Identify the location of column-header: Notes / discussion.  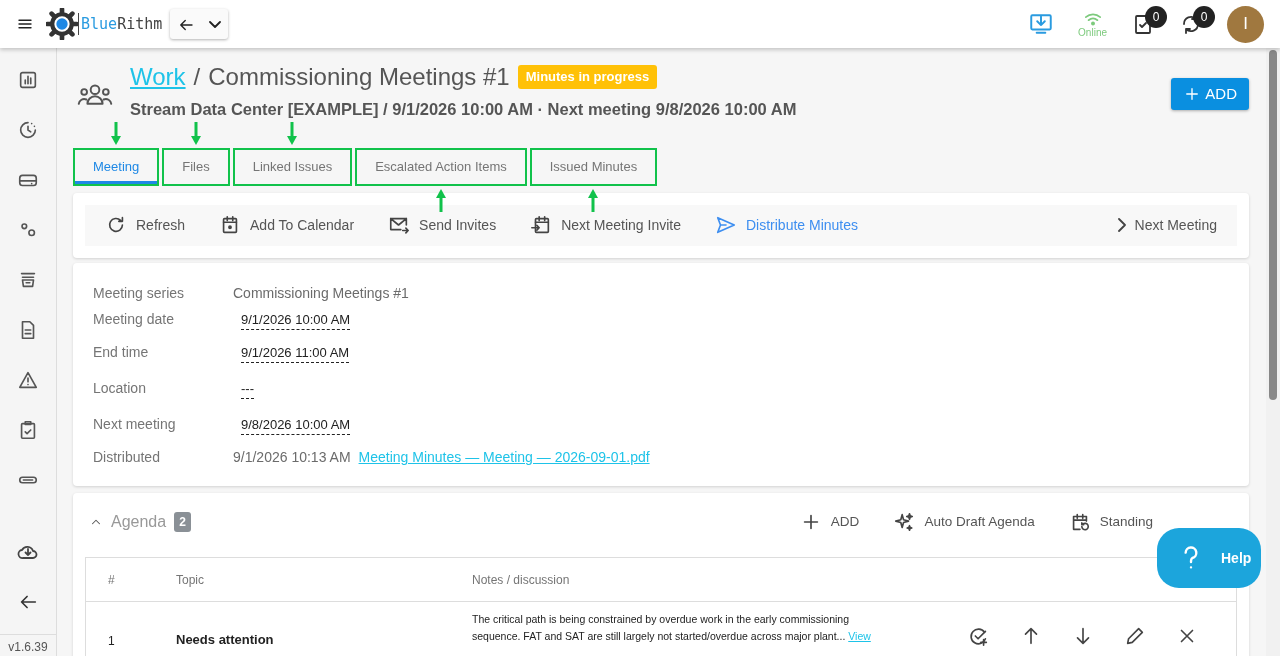
(521, 580).